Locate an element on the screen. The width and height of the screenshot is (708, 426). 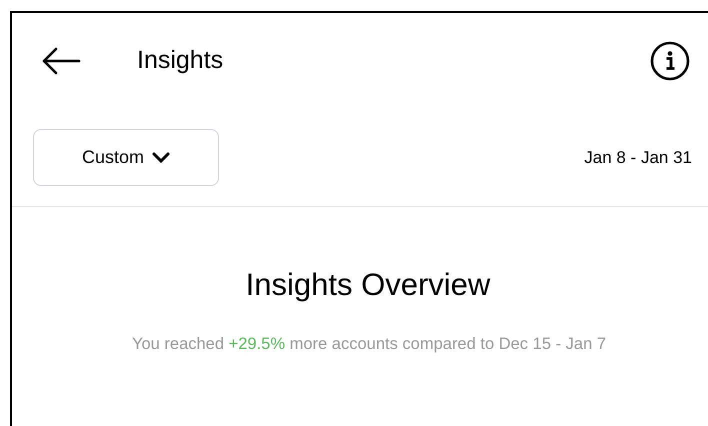
back-arrow-icon is located at coordinates (61, 61).